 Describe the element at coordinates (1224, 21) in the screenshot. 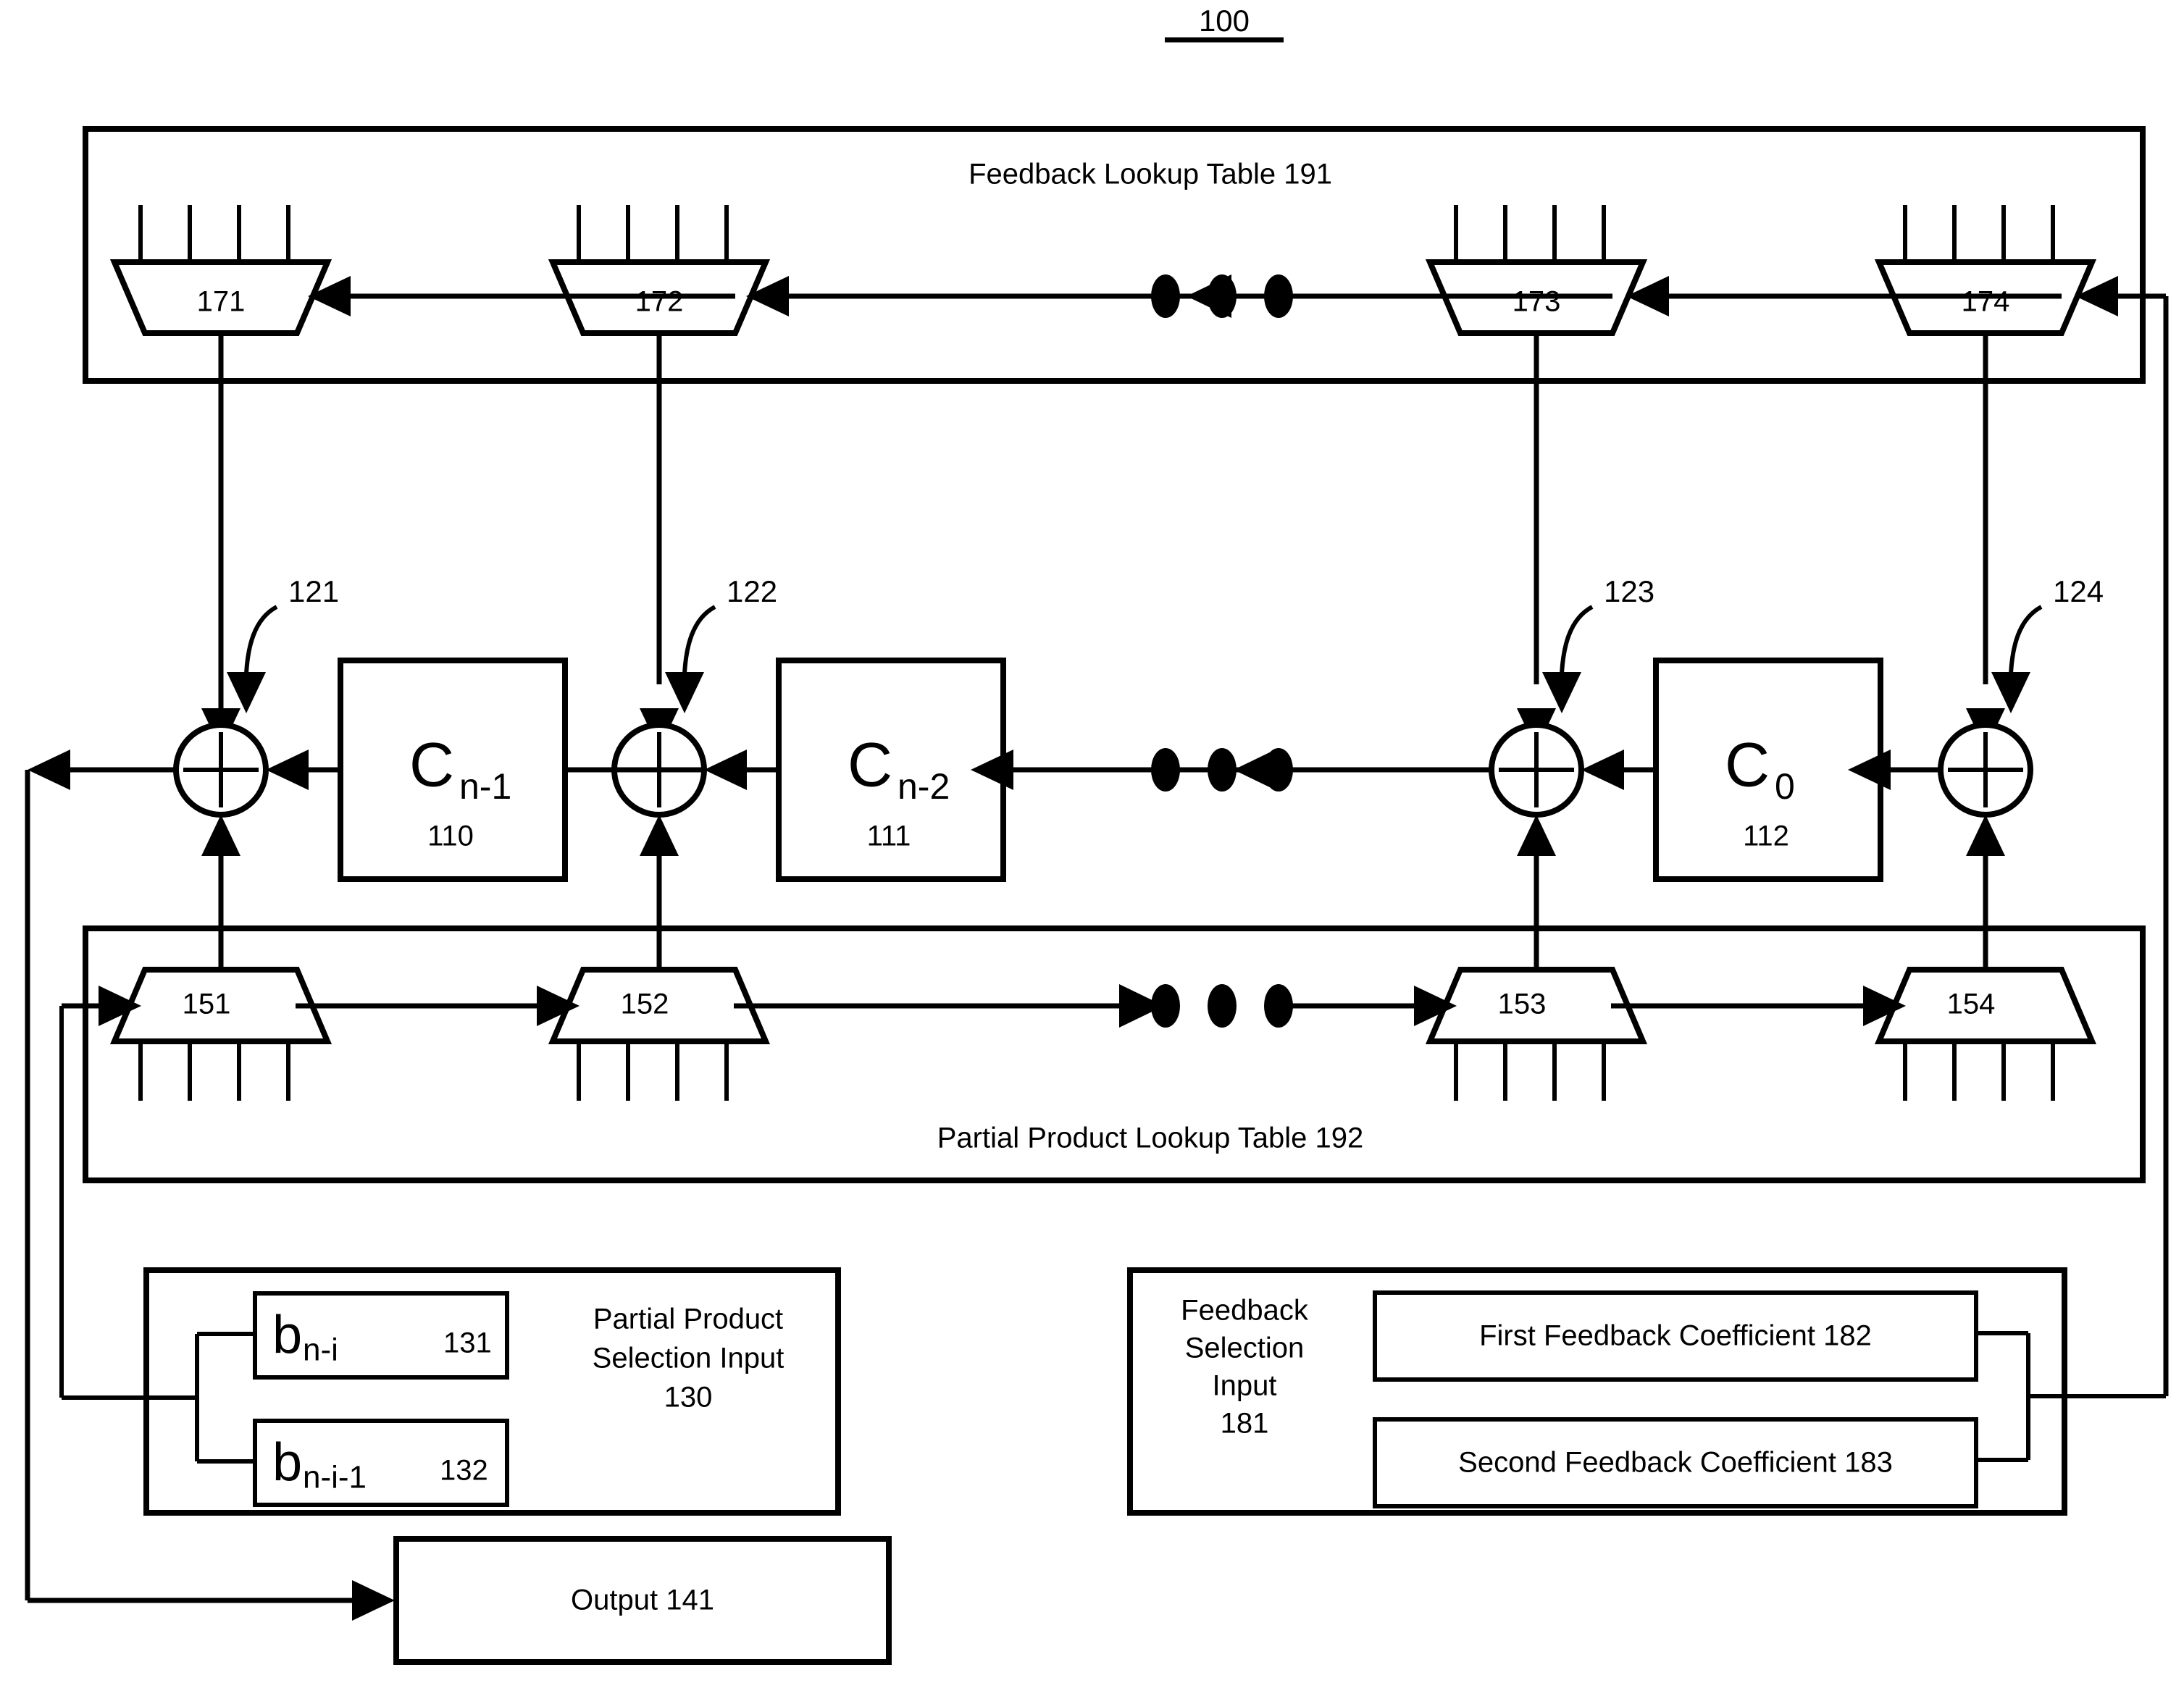

I see `figure-number-text: 100` at that location.